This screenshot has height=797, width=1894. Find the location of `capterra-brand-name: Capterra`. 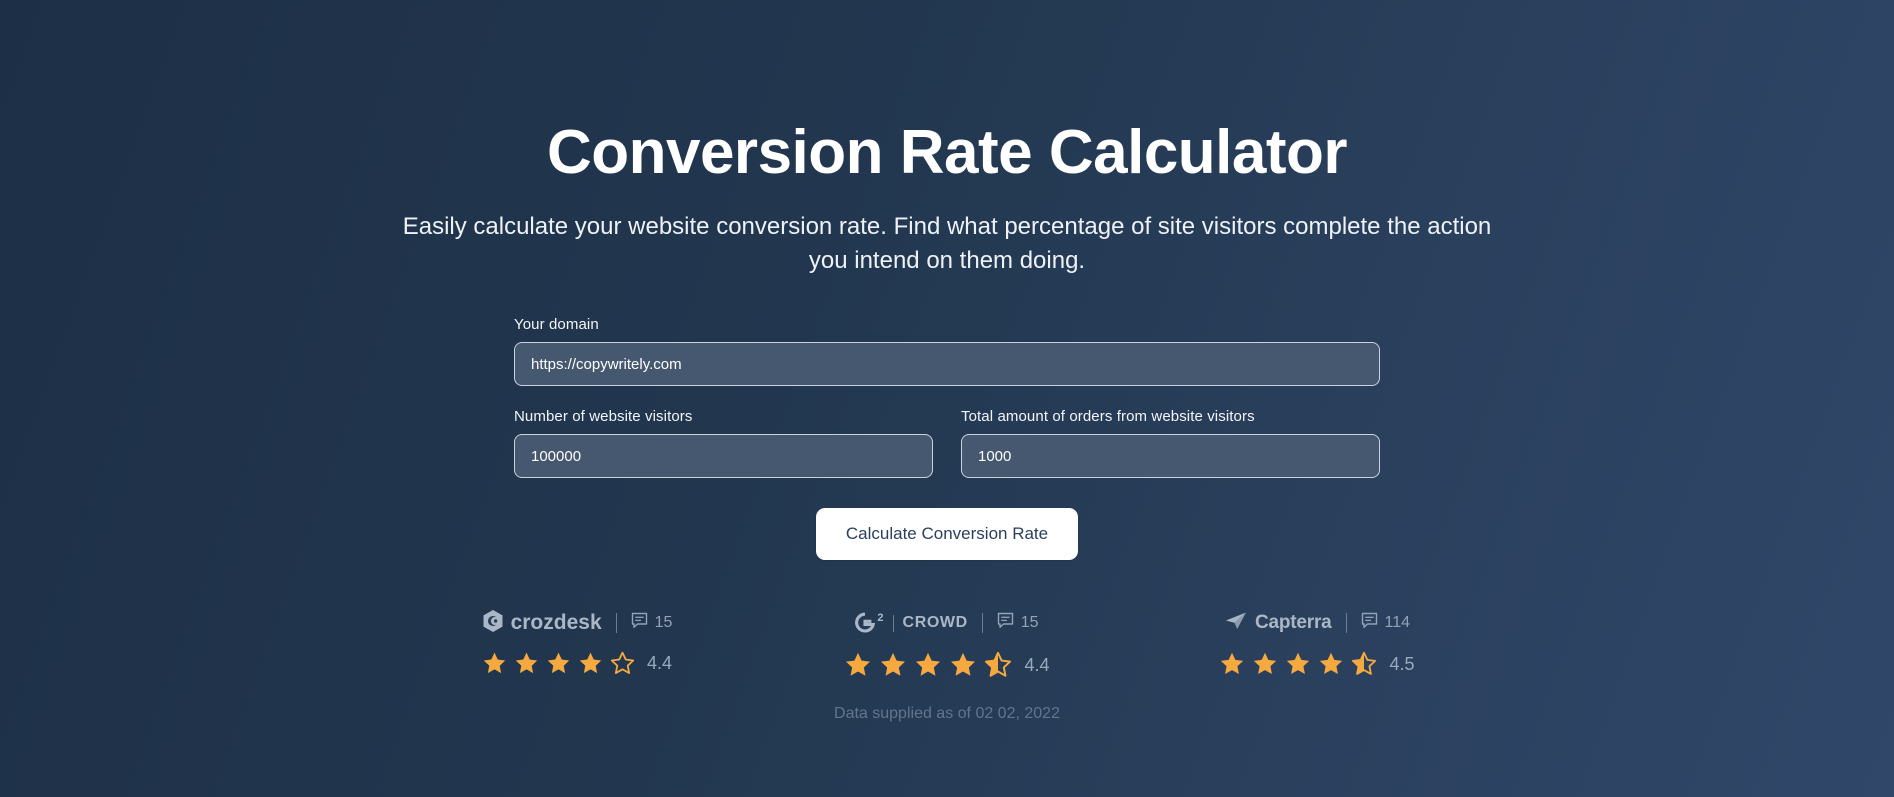

capterra-brand-name: Capterra is located at coordinates (1293, 623).